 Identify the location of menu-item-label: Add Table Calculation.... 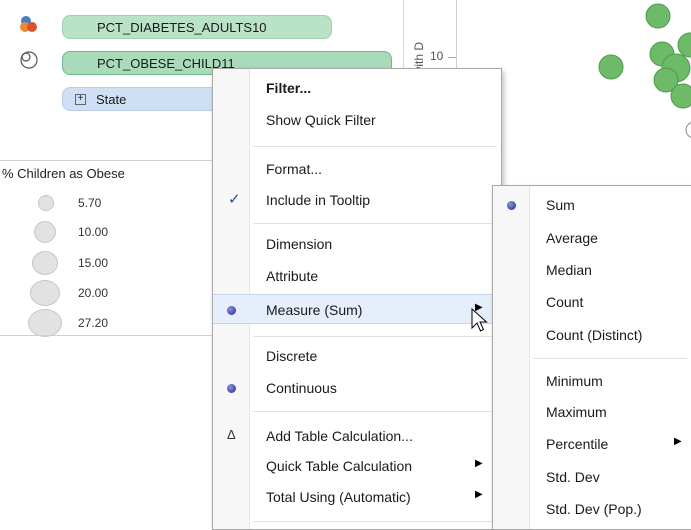
(339, 436).